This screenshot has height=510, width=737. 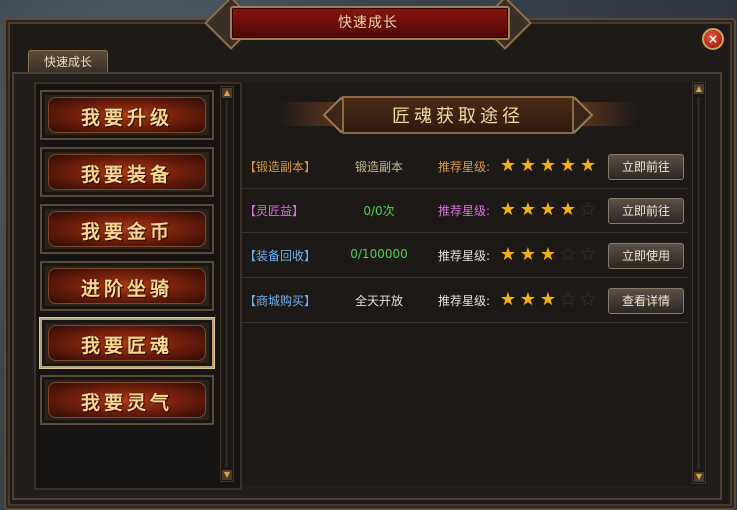 I want to click on source-value: 0/100000, so click(x=379, y=254).